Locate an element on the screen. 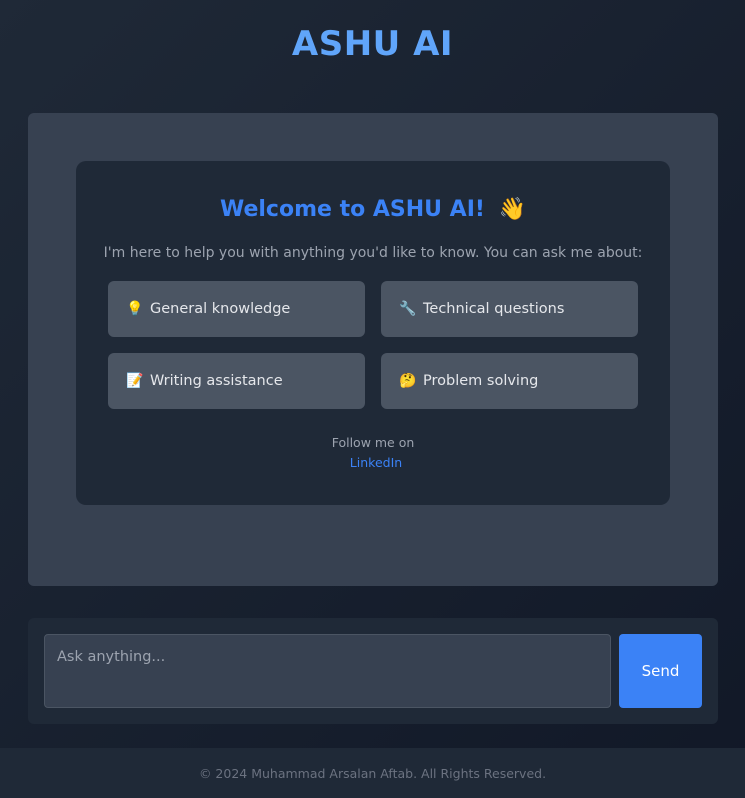 The height and width of the screenshot is (798, 745). topic-label: General knowledge is located at coordinates (220, 309).